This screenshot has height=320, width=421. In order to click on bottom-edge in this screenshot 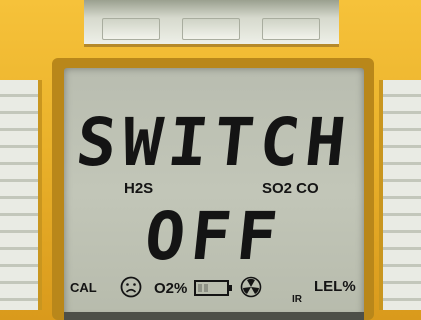, I will do `click(214, 316)`.